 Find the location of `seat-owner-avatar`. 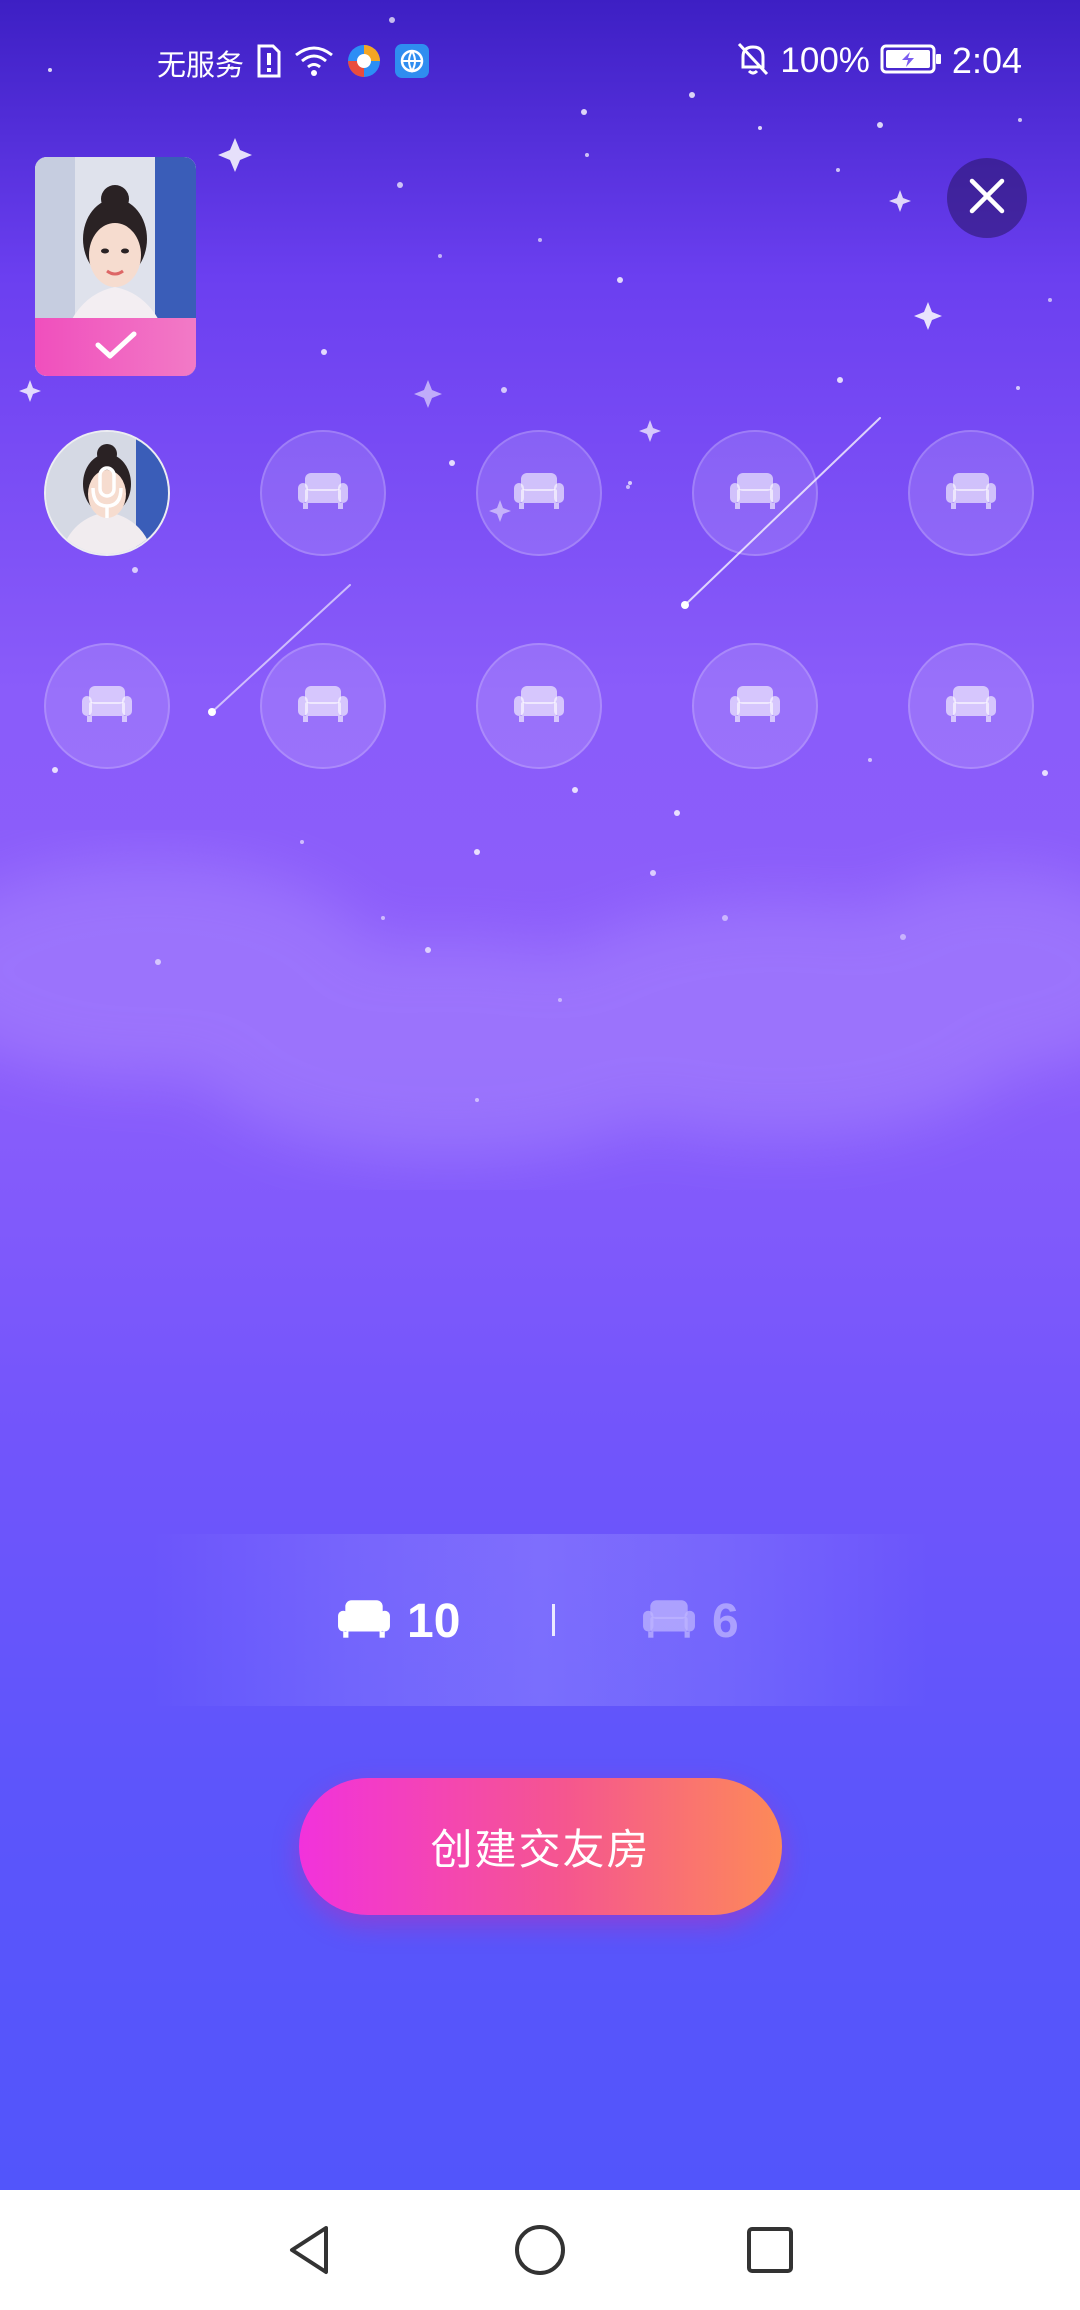

seat-owner-avatar is located at coordinates (107, 493).